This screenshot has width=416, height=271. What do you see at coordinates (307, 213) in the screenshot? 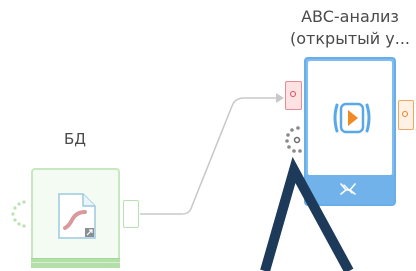
I see `cursor-arrow-icon` at bounding box center [307, 213].